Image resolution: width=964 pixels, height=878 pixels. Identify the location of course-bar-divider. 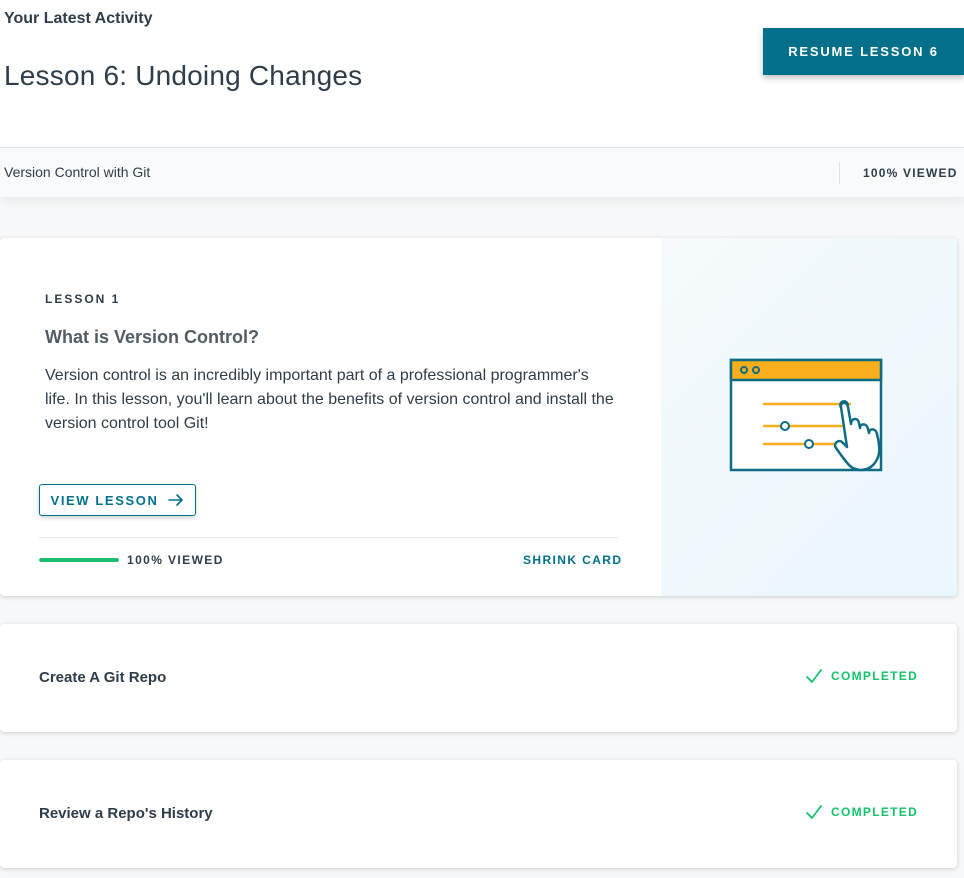
(839, 173).